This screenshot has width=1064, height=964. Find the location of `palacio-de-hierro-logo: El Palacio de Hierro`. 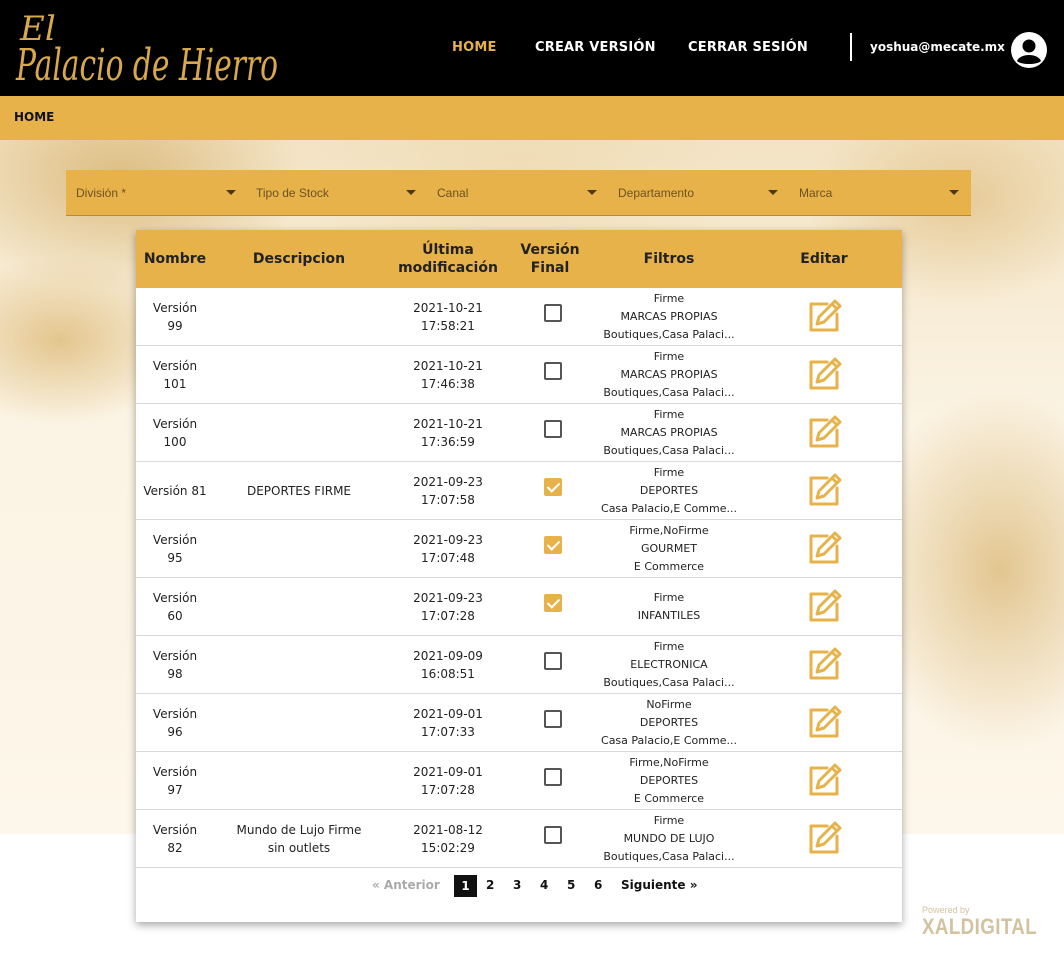

palacio-de-hierro-logo: El Palacio de Hierro is located at coordinates (149, 47).